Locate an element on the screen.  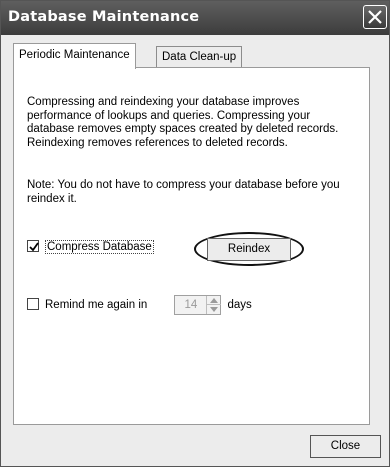
checkmark-icon is located at coordinates (34, 247).